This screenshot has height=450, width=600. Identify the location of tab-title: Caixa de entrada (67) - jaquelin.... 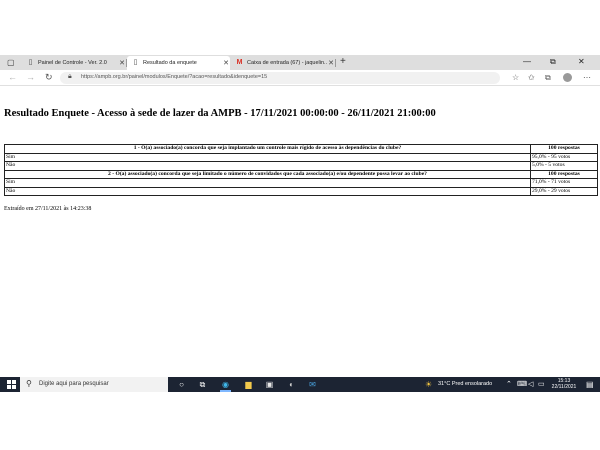
(287, 63).